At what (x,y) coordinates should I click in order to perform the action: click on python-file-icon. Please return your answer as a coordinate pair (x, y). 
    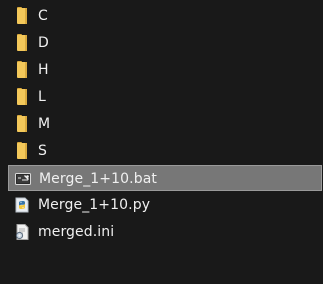
    Looking at the image, I should click on (22, 205).